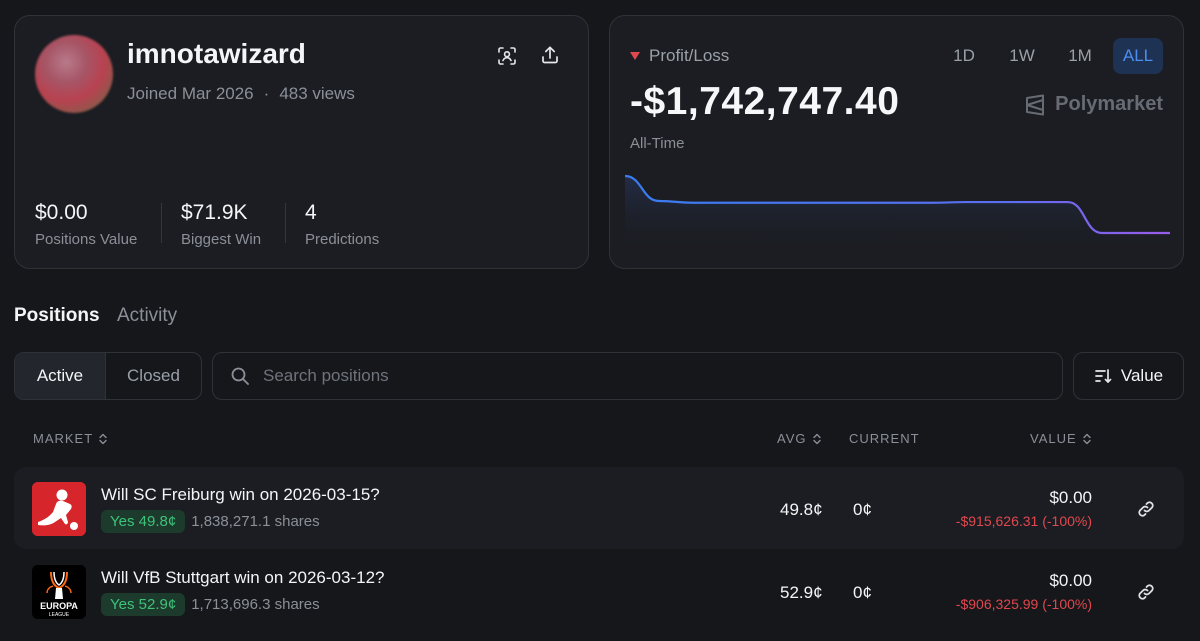 Image resolution: width=1200 pixels, height=641 pixels. Describe the element at coordinates (61, 212) in the screenshot. I see `stat-value: $0.00` at that location.